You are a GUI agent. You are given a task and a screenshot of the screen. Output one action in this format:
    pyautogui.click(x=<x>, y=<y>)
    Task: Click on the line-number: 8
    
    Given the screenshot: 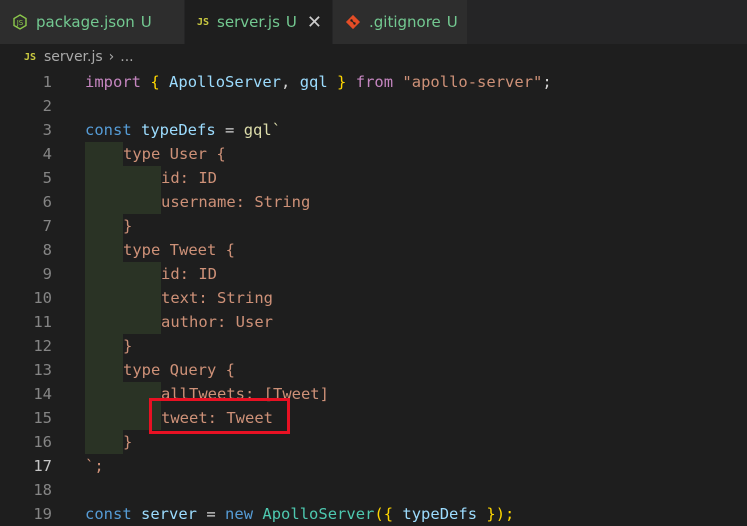 What is the action you would take?
    pyautogui.click(x=47, y=250)
    